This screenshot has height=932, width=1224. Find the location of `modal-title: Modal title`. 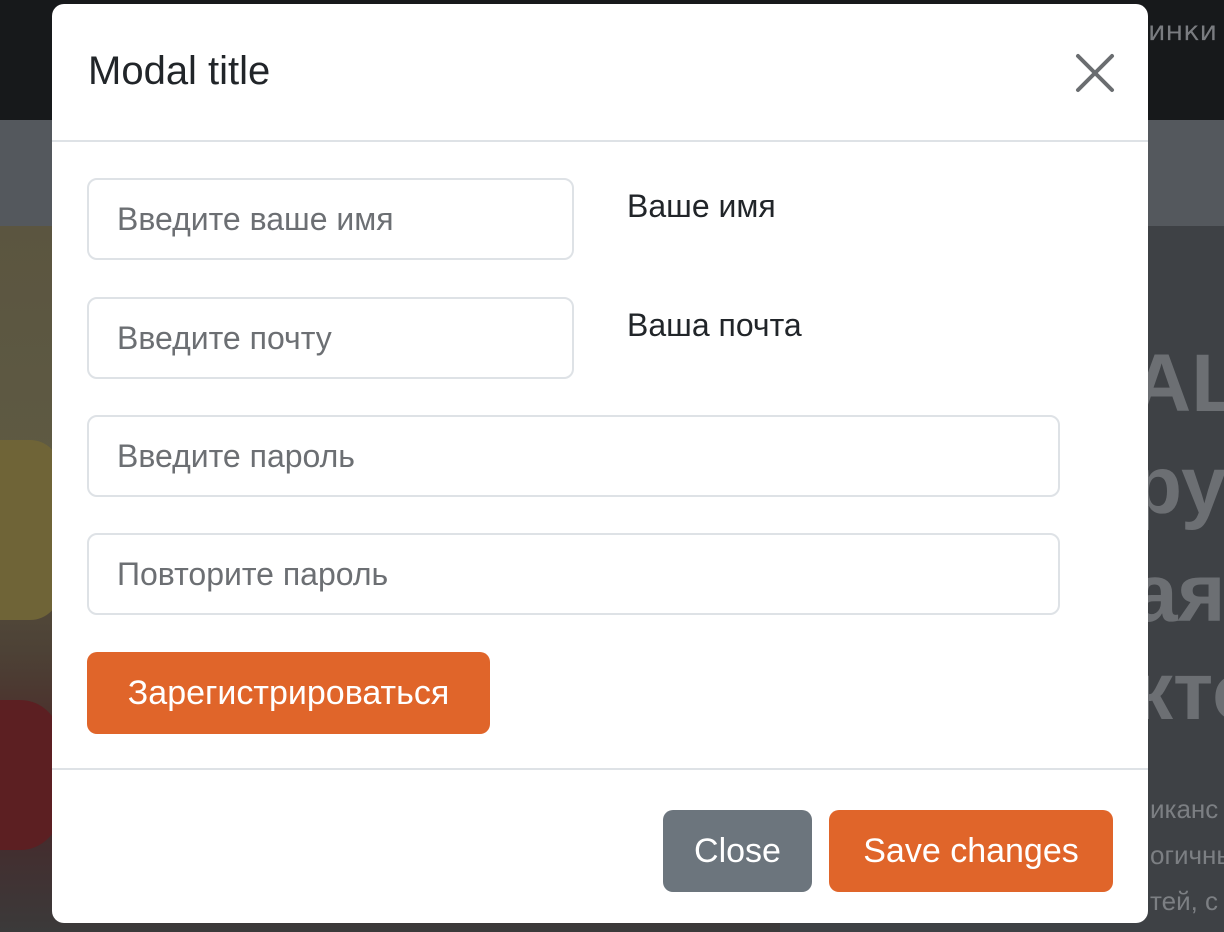

modal-title: Modal title is located at coordinates (179, 71).